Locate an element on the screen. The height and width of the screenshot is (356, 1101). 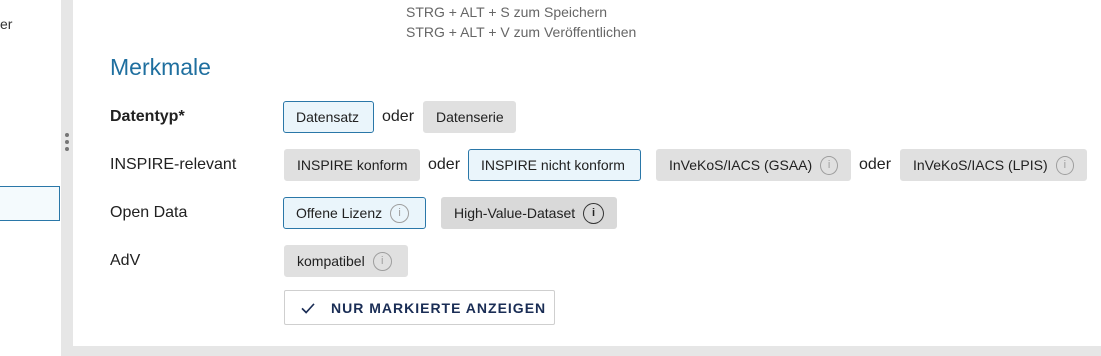
chip-invekos-gsaa: InVeKoS/IACS (GSAA) i is located at coordinates (753, 165).